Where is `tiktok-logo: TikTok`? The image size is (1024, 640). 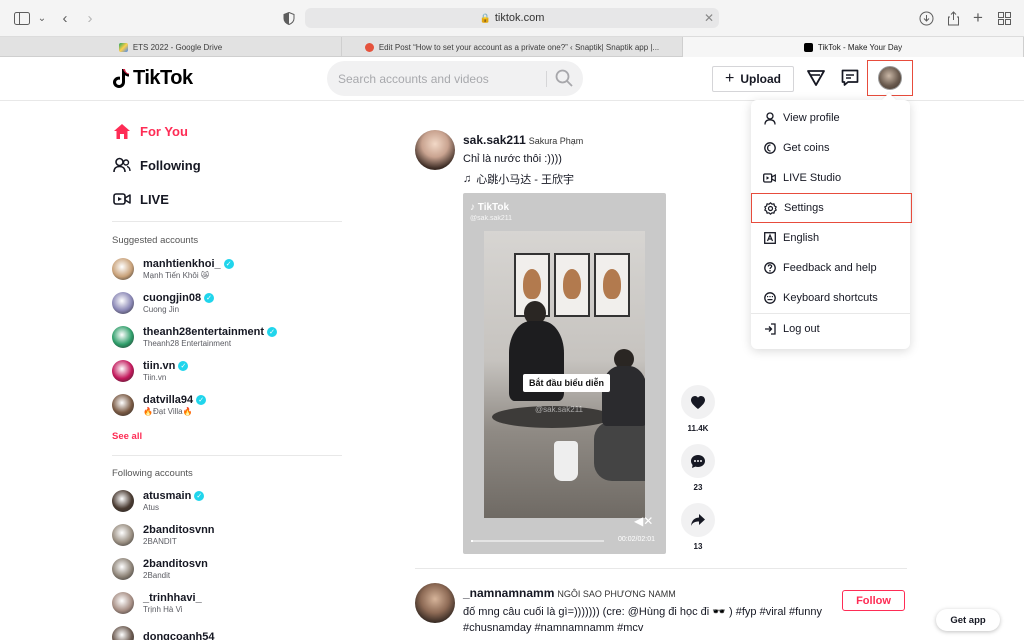 tiktok-logo: TikTok is located at coordinates (152, 78).